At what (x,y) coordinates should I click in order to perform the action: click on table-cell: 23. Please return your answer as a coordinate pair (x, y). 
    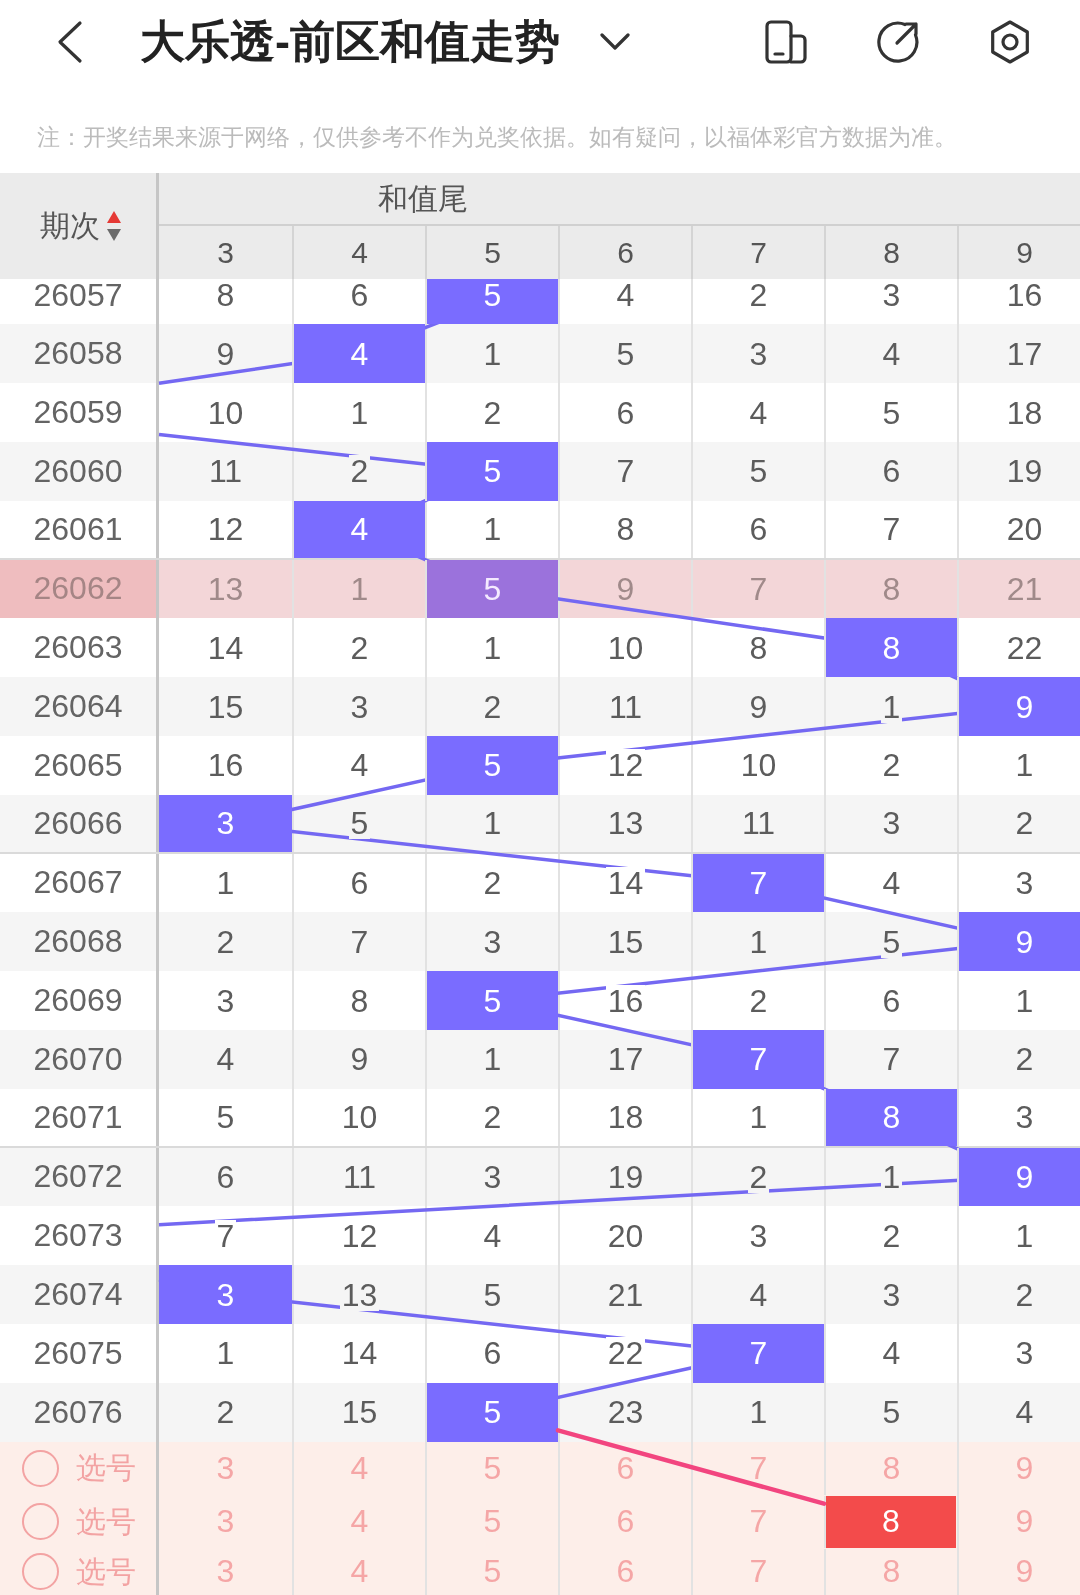
    Looking at the image, I should click on (624, 1412).